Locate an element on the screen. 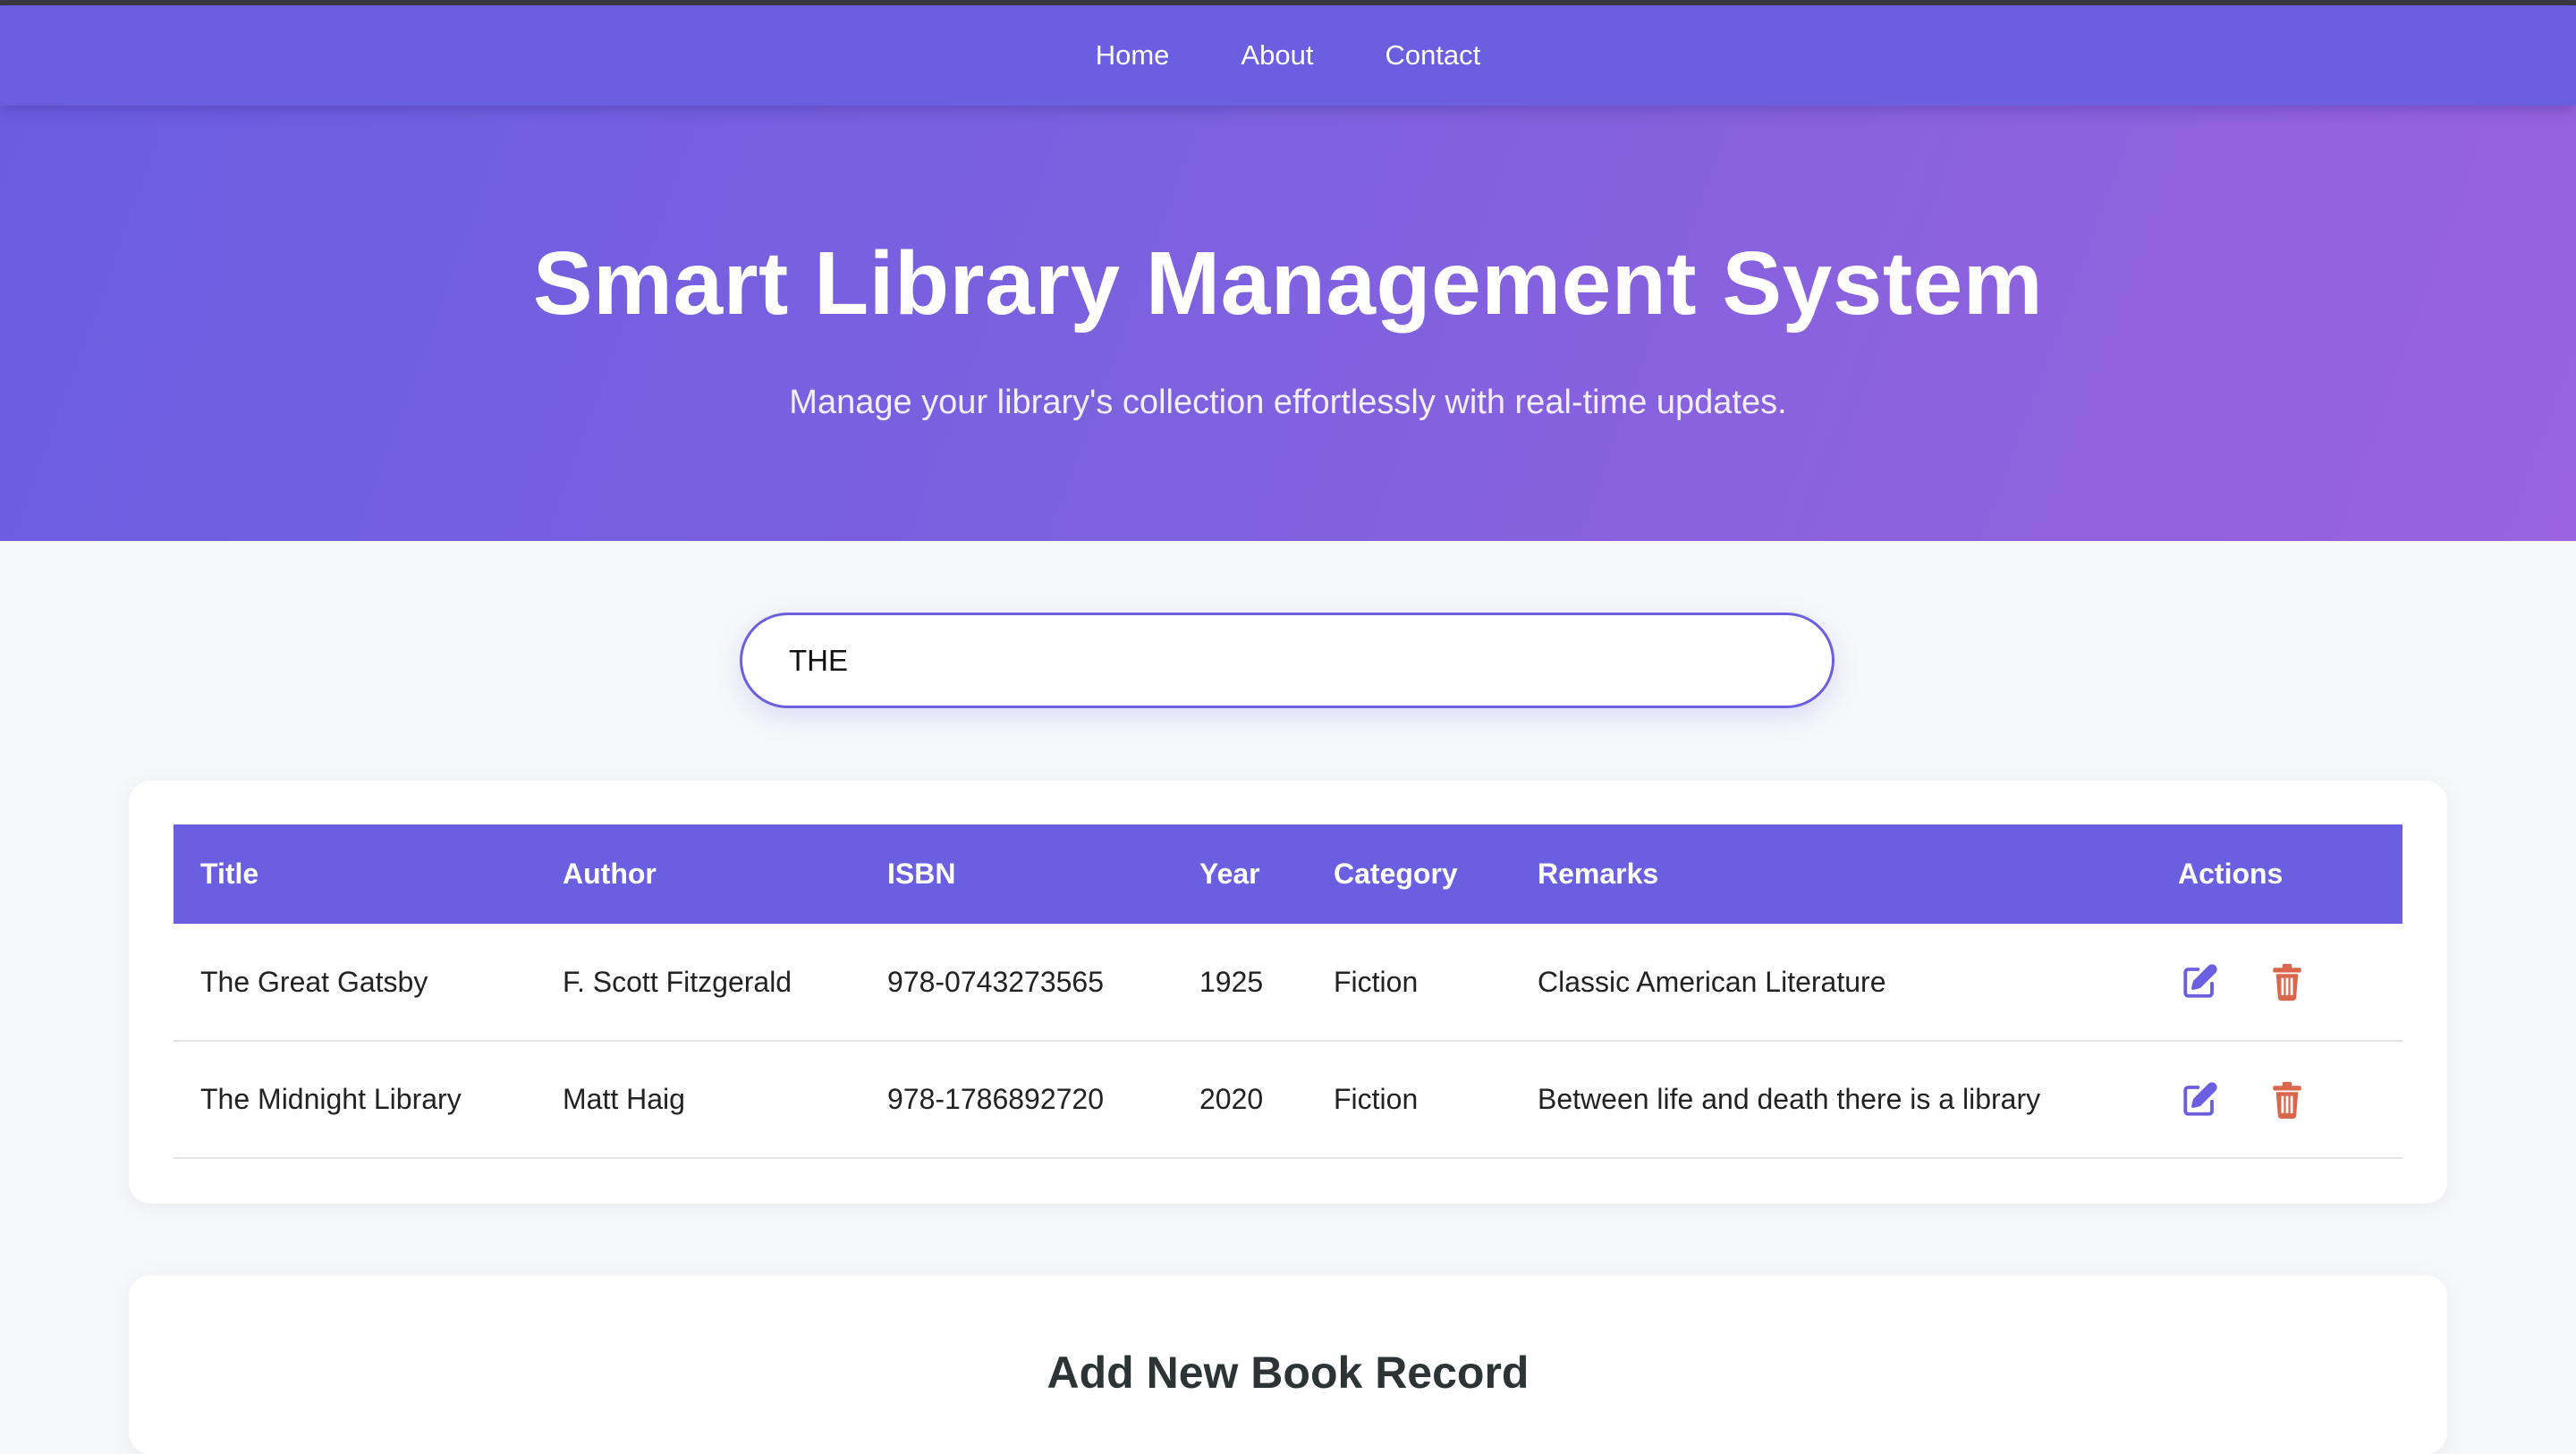 This screenshot has width=2576, height=1454. column-header-actions: Actions is located at coordinates (2231, 874).